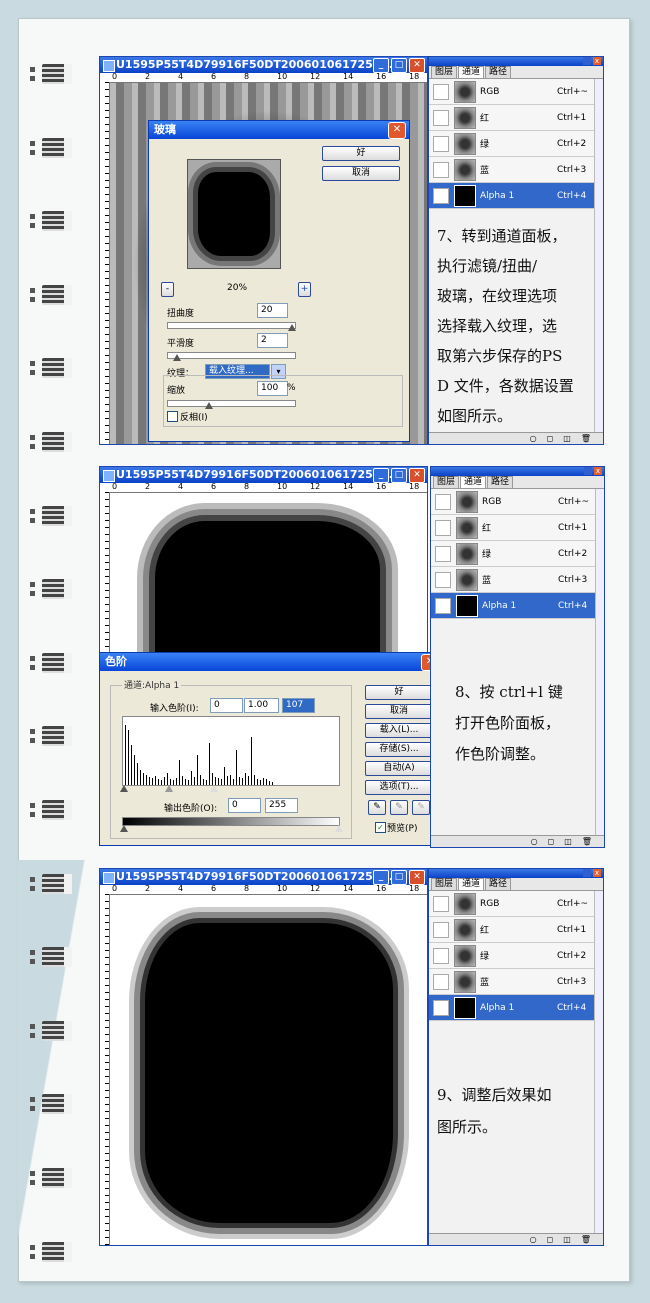 The height and width of the screenshot is (1303, 650). I want to click on scale-slider, so click(231, 403).